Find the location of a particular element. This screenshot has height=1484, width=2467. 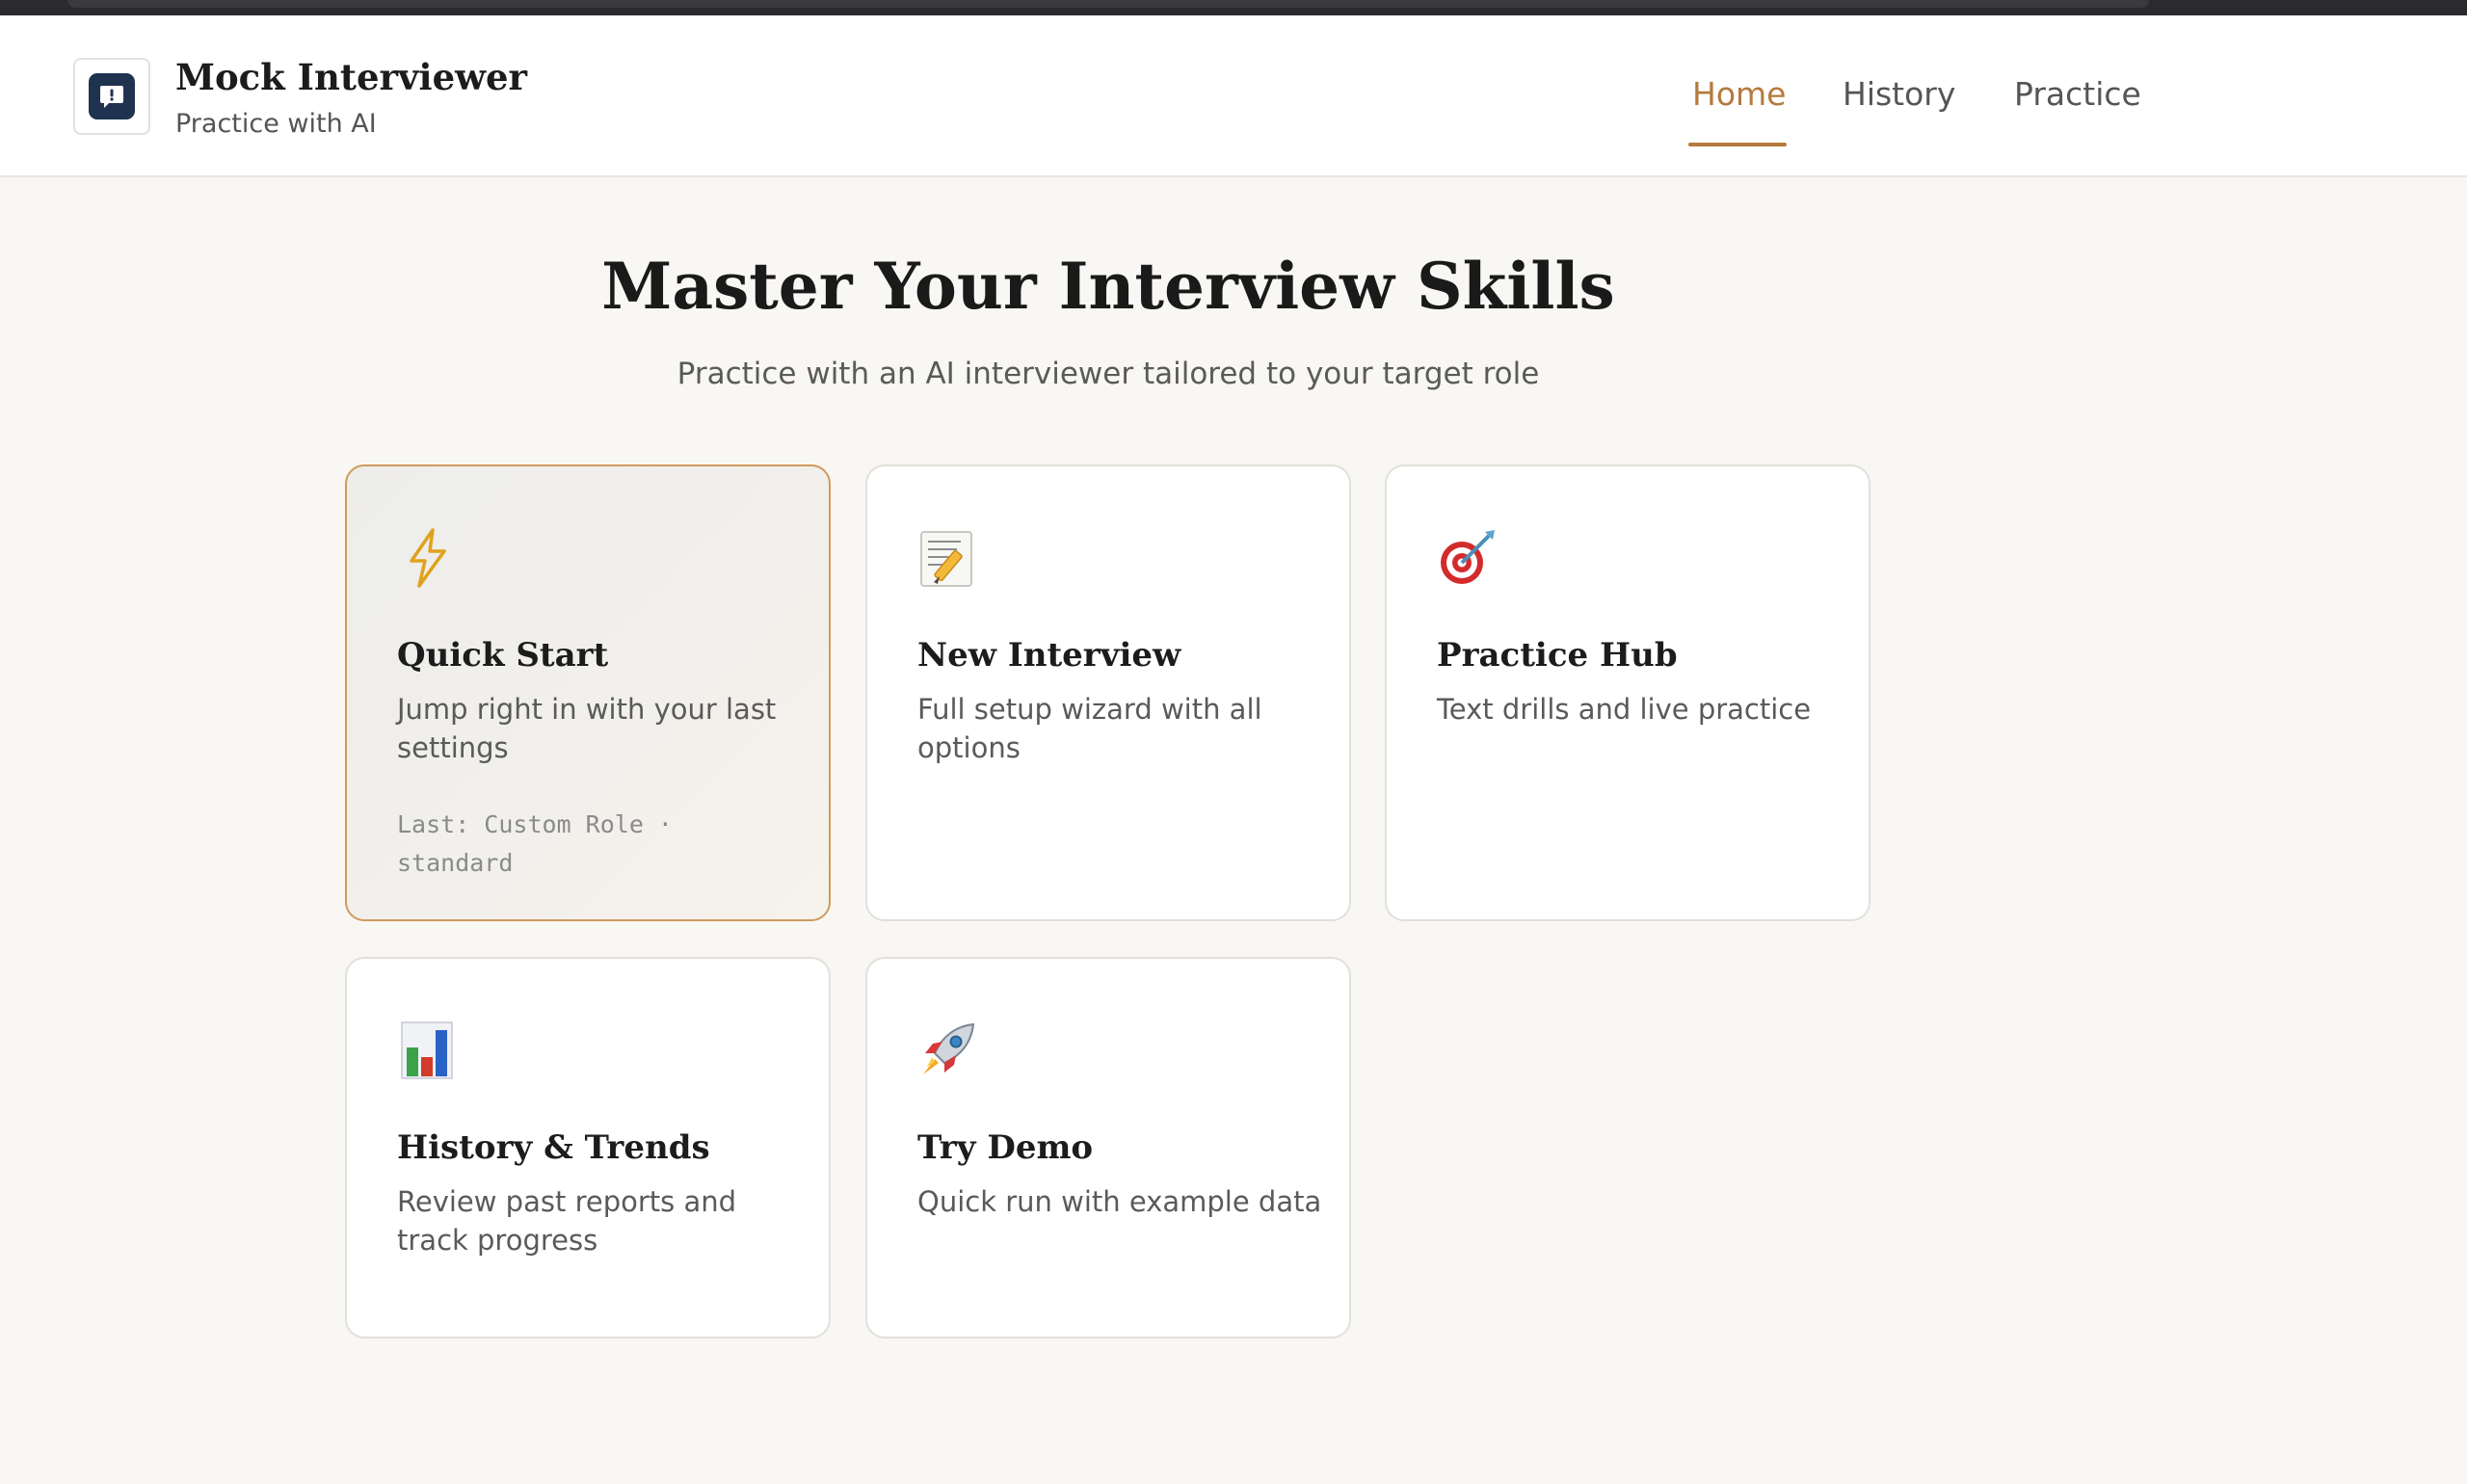

bar-chart-icon is located at coordinates (427, 1050).